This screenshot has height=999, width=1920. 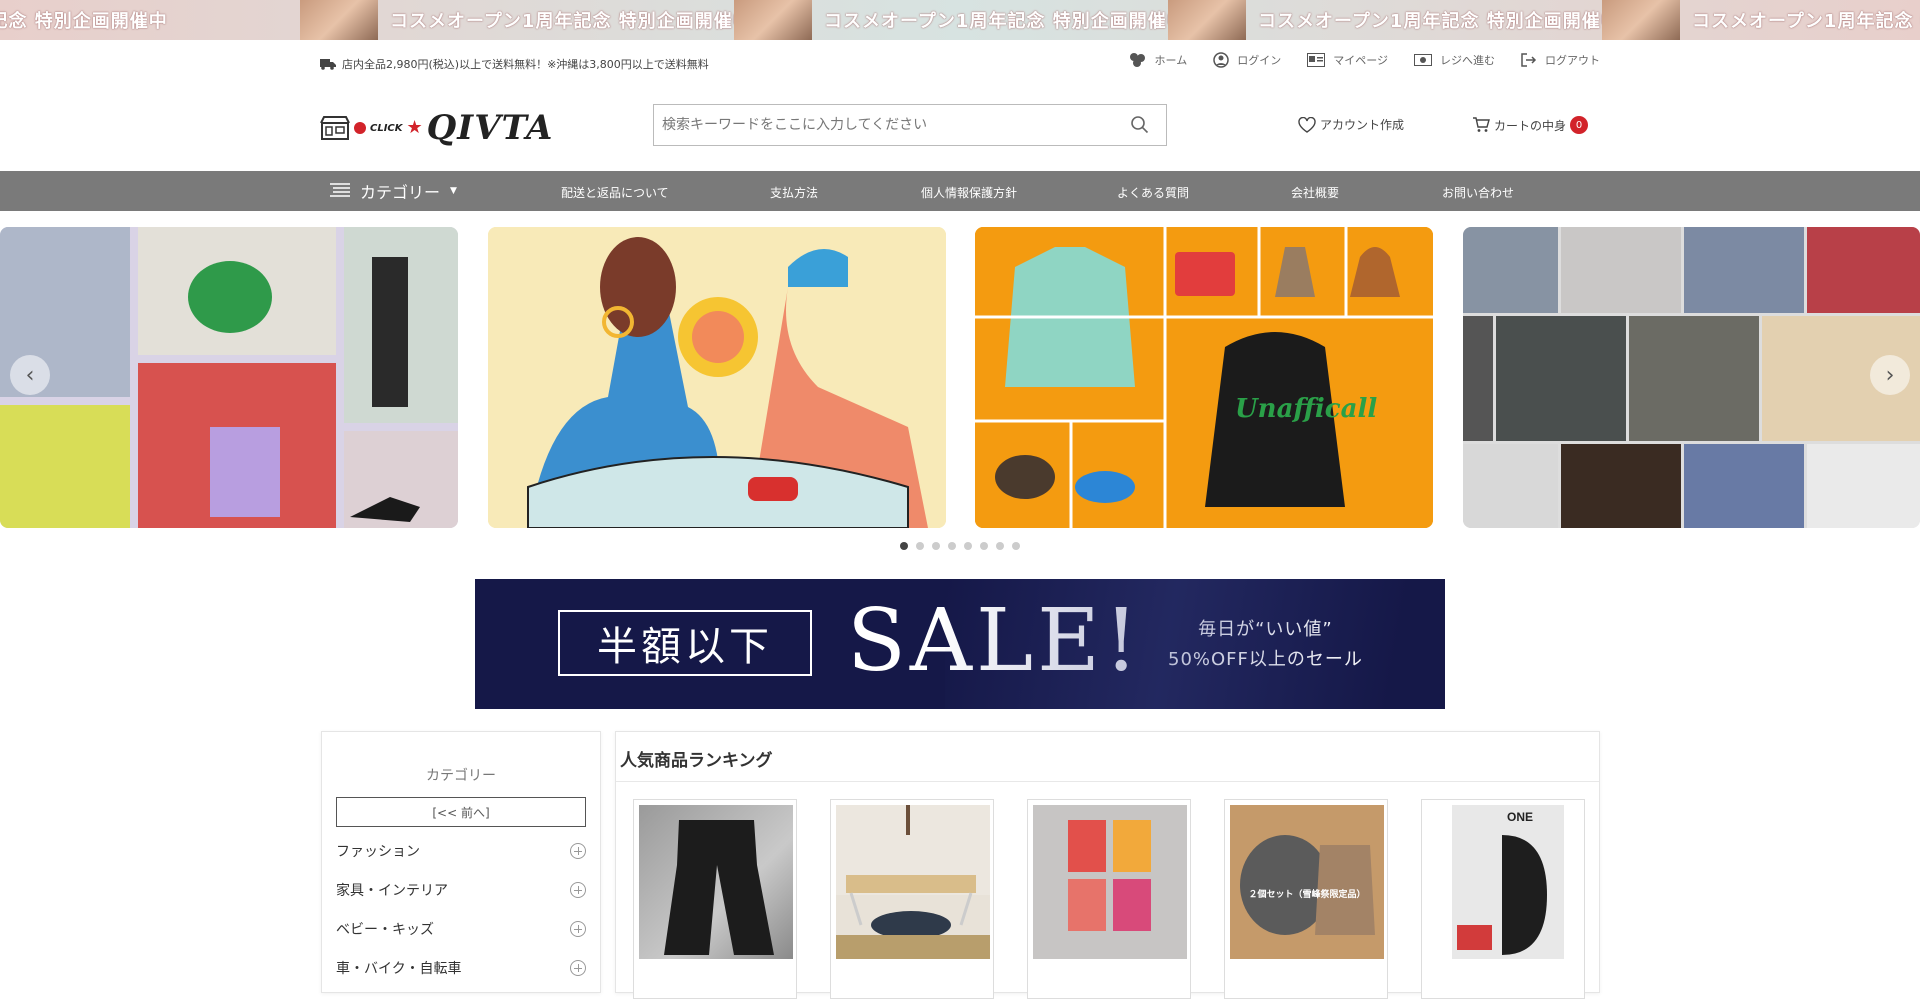 I want to click on caret-down-icon: ▼, so click(x=453, y=191).